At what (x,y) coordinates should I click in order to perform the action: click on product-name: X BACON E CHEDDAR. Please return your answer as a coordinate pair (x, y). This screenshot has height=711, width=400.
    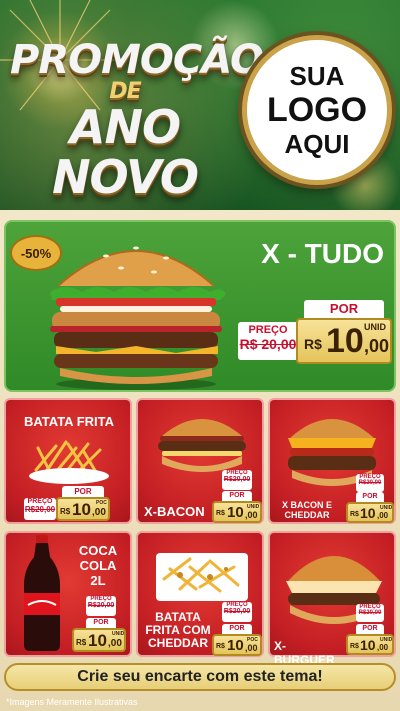
    Looking at the image, I should click on (306, 510).